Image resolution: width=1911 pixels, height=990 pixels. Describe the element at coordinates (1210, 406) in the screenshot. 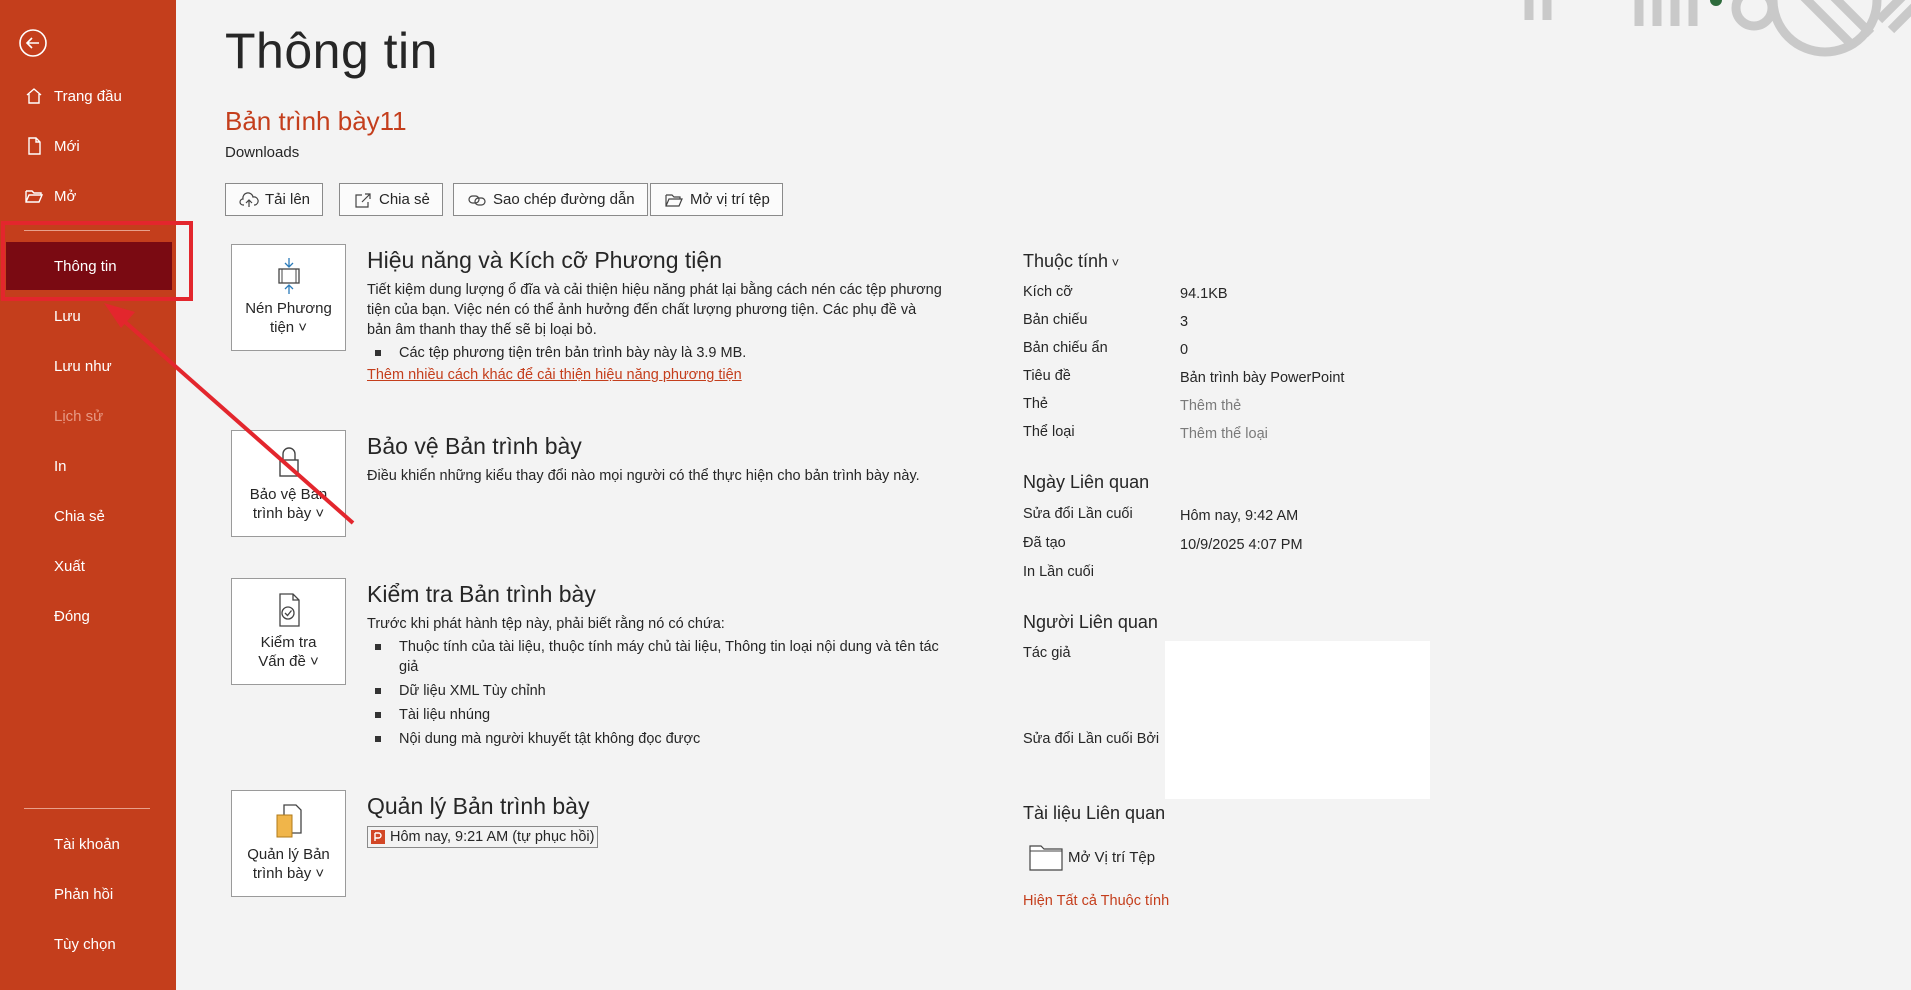

I see `prop-value-tags: Thêm thẻ` at that location.